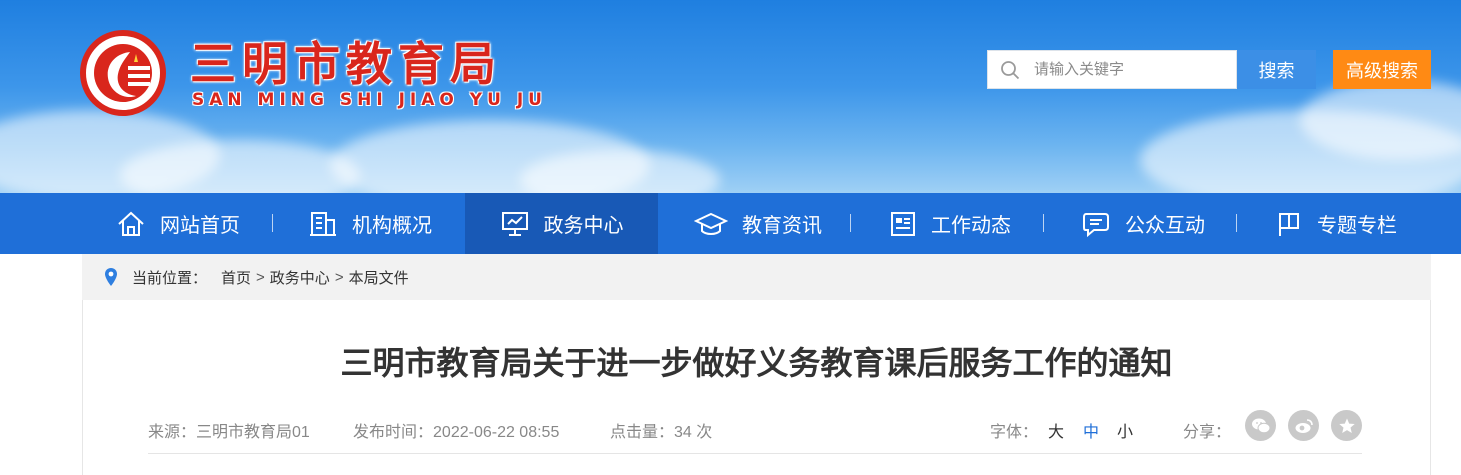 This screenshot has width=1461, height=475. Describe the element at coordinates (1010, 70) in the screenshot. I see `search-icon` at that location.